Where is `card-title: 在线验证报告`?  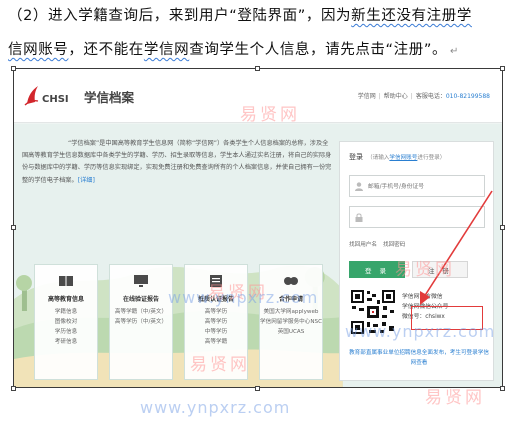 card-title: 在线验证报告 is located at coordinates (140, 299).